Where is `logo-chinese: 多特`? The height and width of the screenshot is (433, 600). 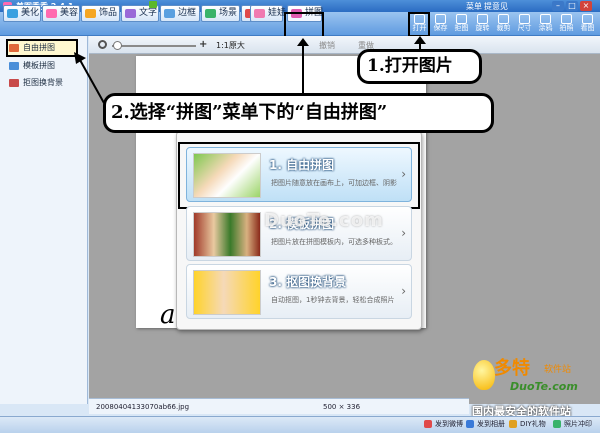 logo-chinese: 多特 is located at coordinates (512, 368).